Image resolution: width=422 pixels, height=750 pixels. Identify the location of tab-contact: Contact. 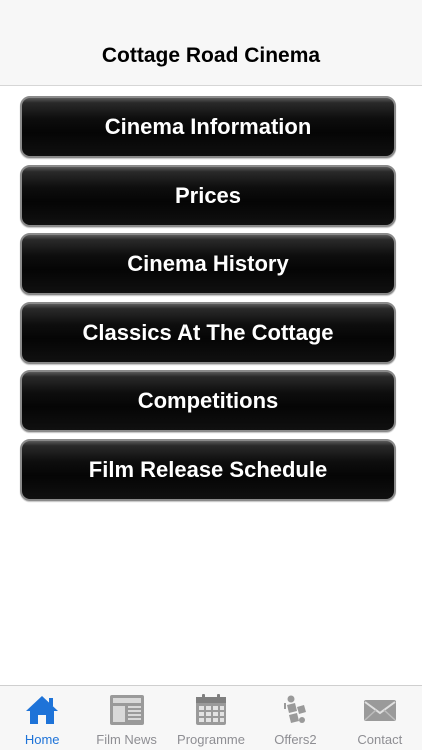
(380, 718).